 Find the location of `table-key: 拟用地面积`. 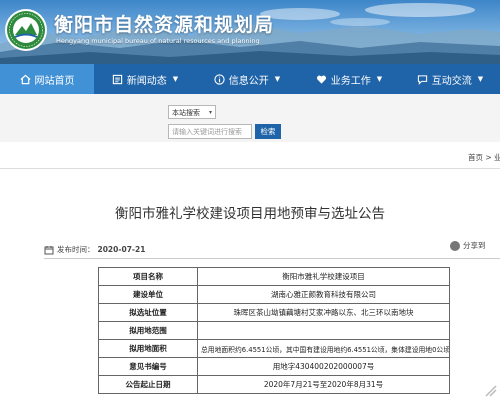

table-key: 拟用地面积 is located at coordinates (148, 348).